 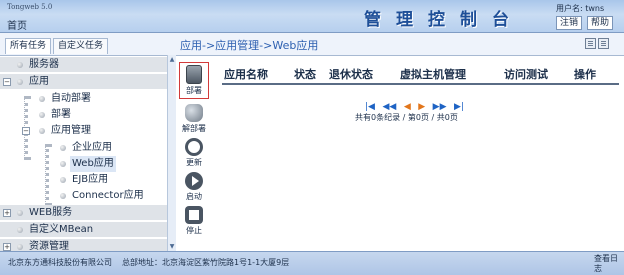 What do you see at coordinates (28, 46) in the screenshot?
I see `tab-all-tasks: 所有任务` at bounding box center [28, 46].